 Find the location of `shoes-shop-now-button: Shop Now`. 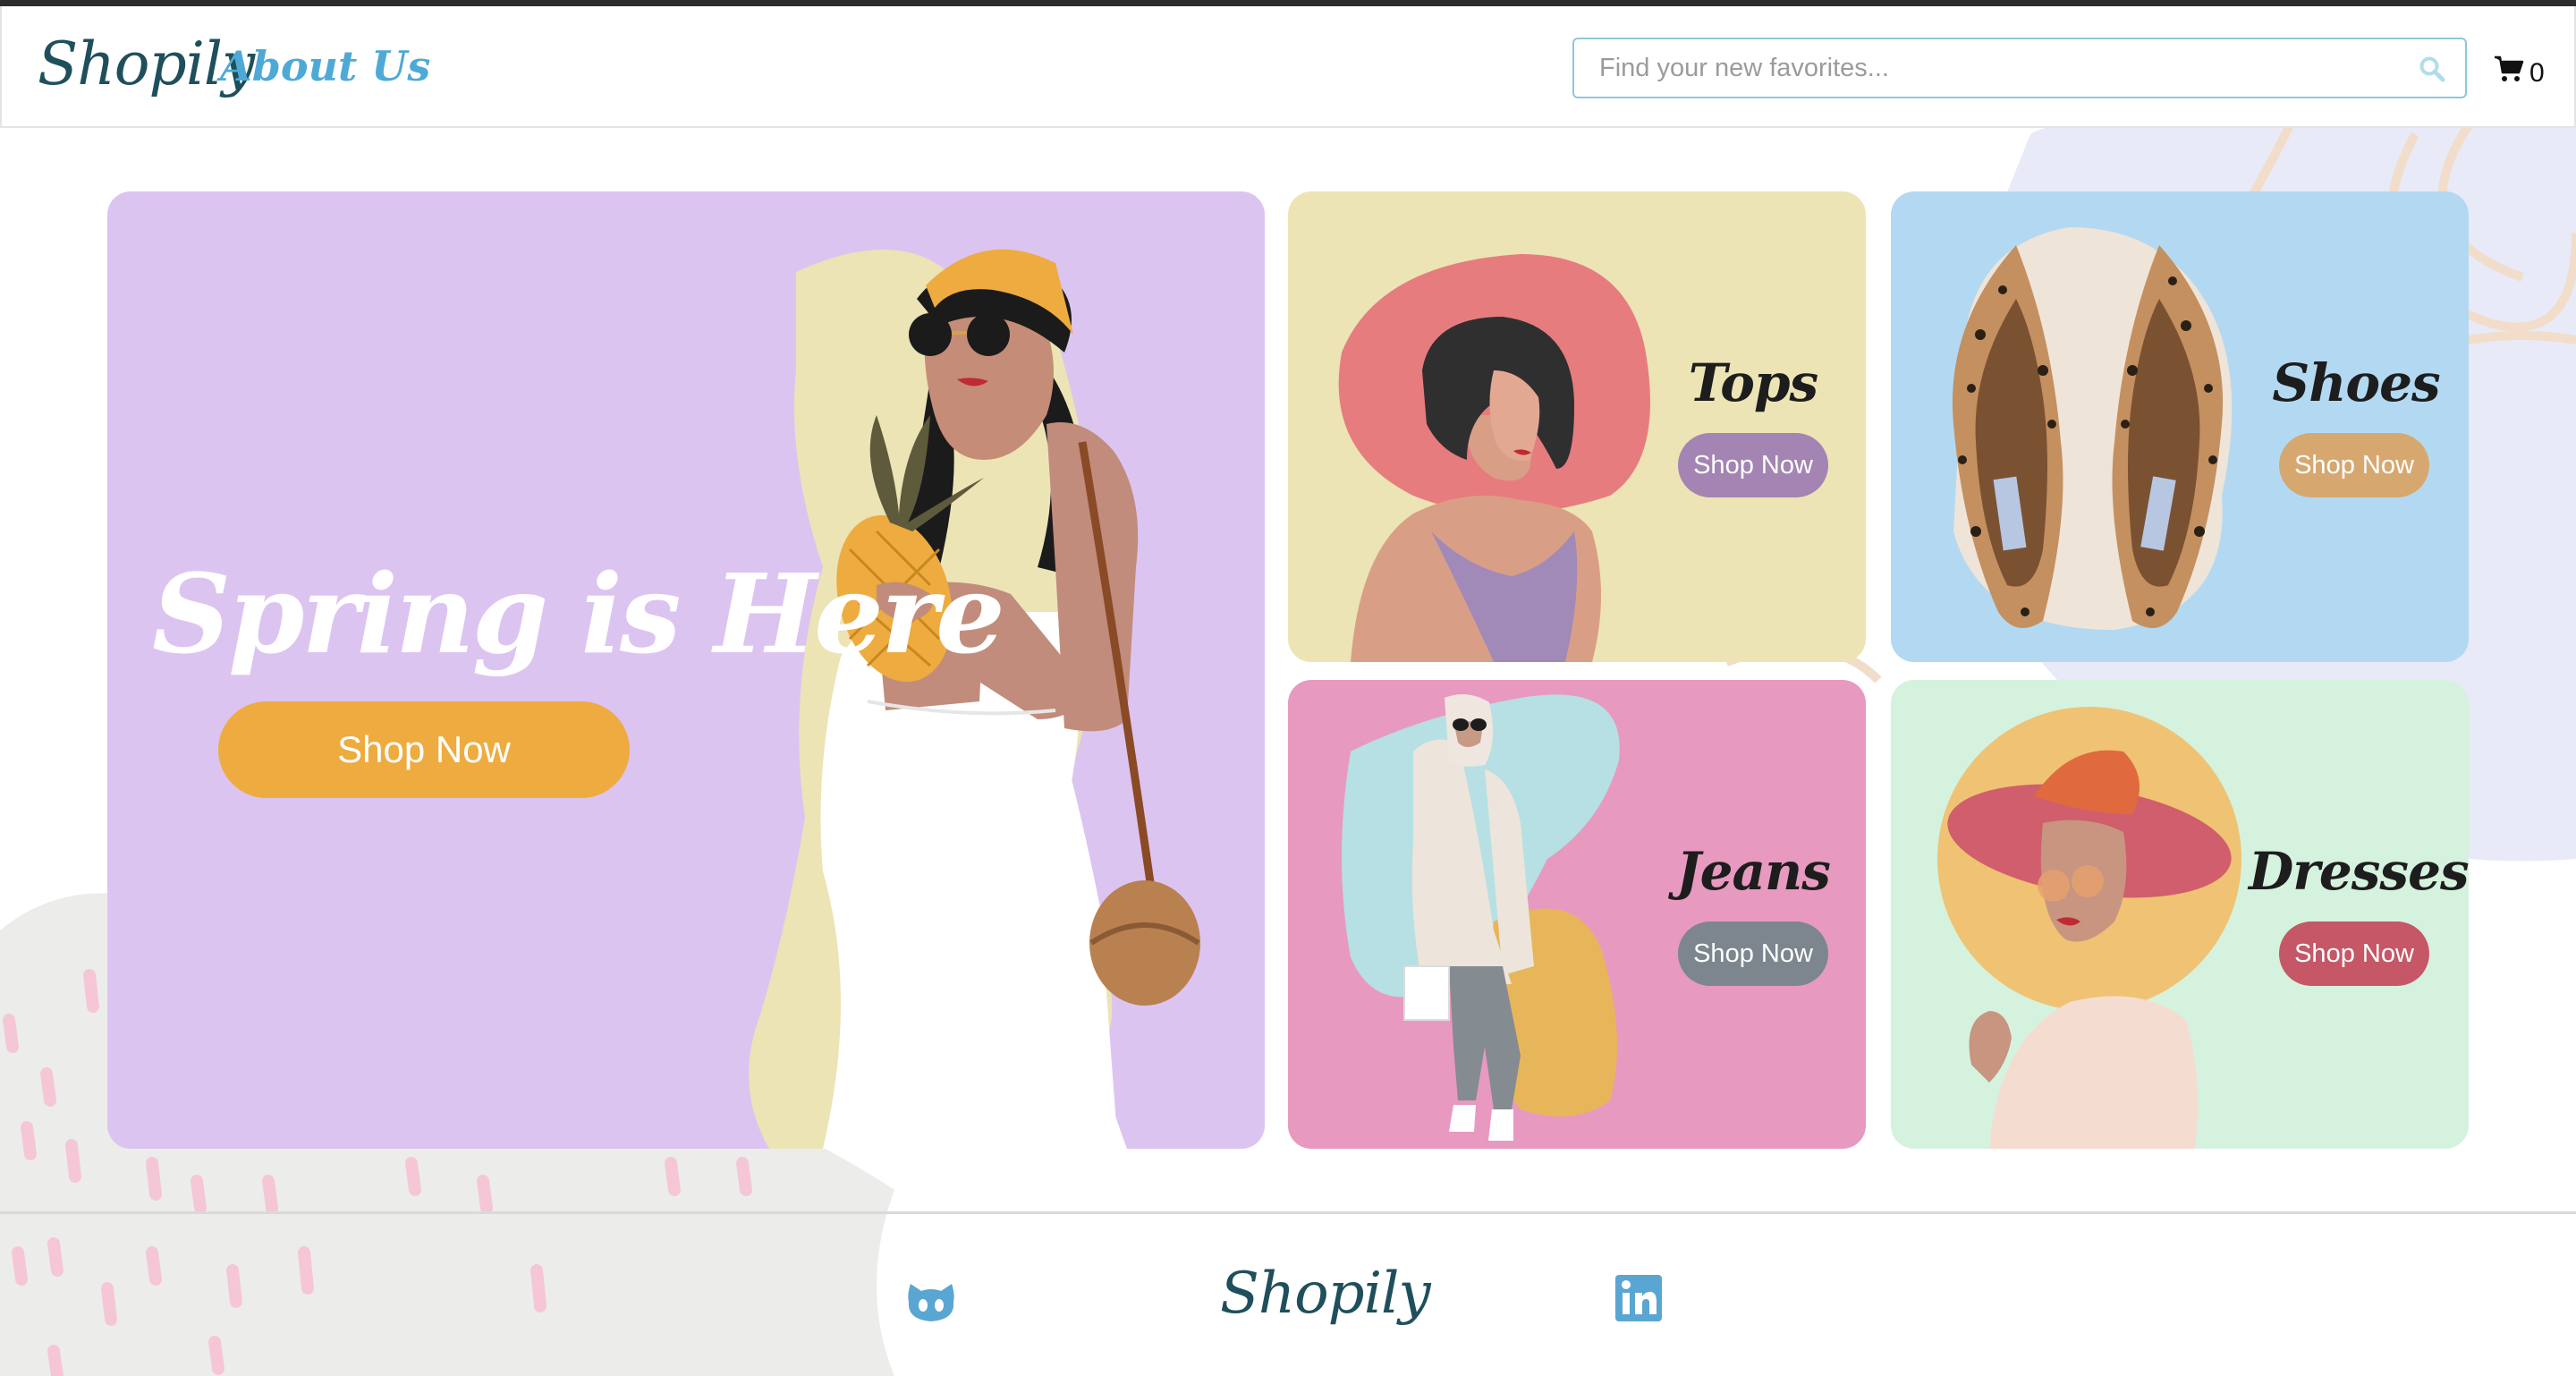

shoes-shop-now-button: Shop Now is located at coordinates (2354, 465).